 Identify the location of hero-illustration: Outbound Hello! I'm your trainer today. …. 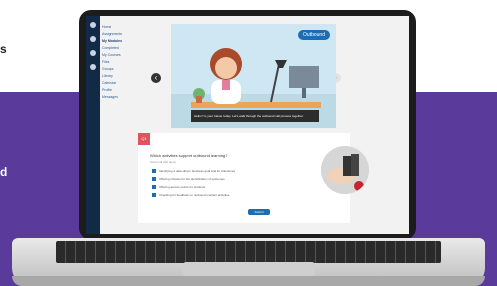
(253, 76).